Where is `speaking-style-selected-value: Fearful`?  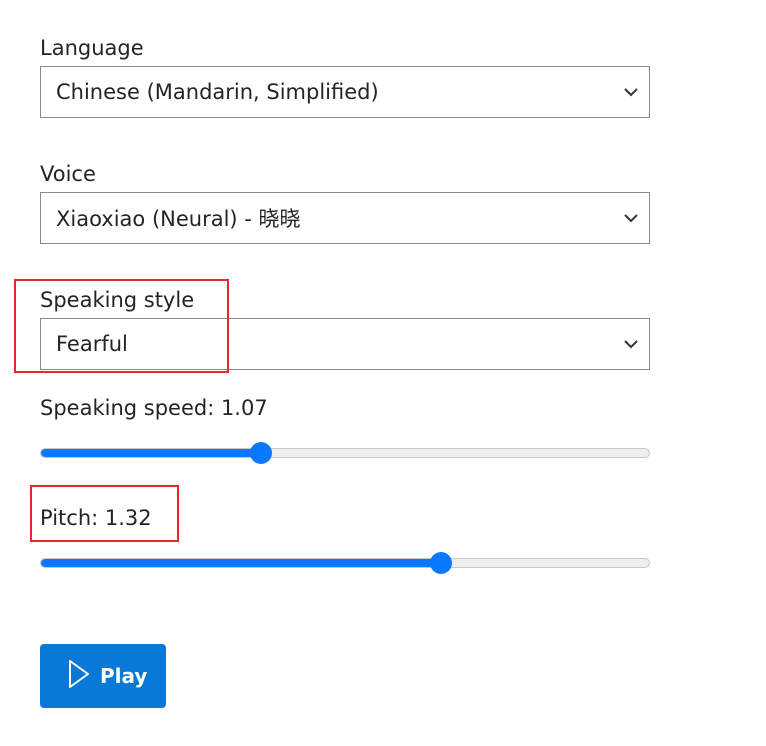 speaking-style-selected-value: Fearful is located at coordinates (92, 344).